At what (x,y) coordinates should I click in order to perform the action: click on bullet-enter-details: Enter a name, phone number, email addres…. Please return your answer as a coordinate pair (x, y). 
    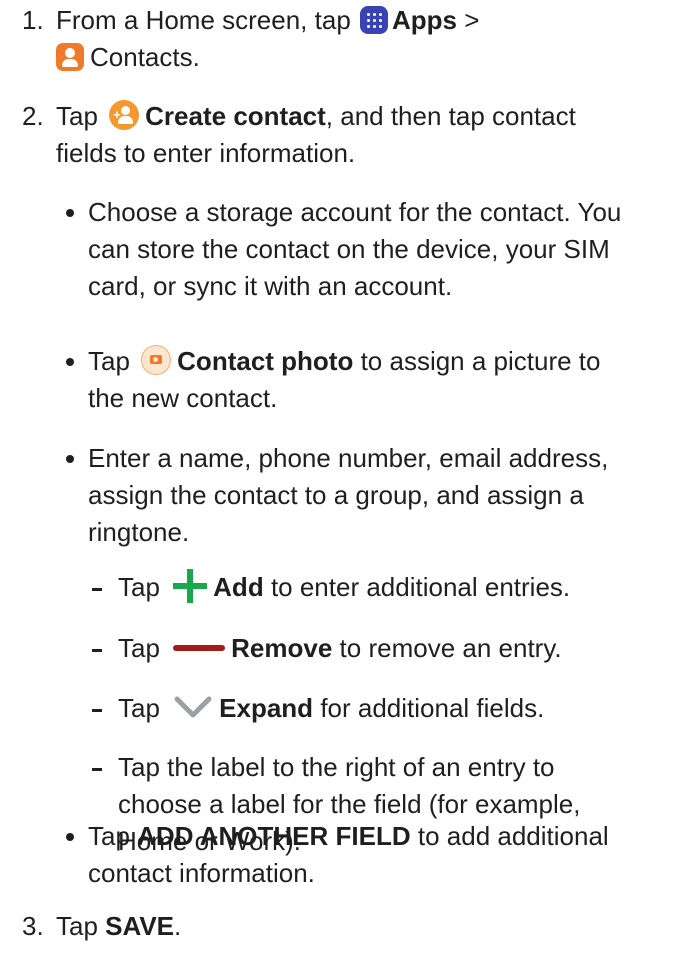
    Looking at the image, I should click on (377, 495).